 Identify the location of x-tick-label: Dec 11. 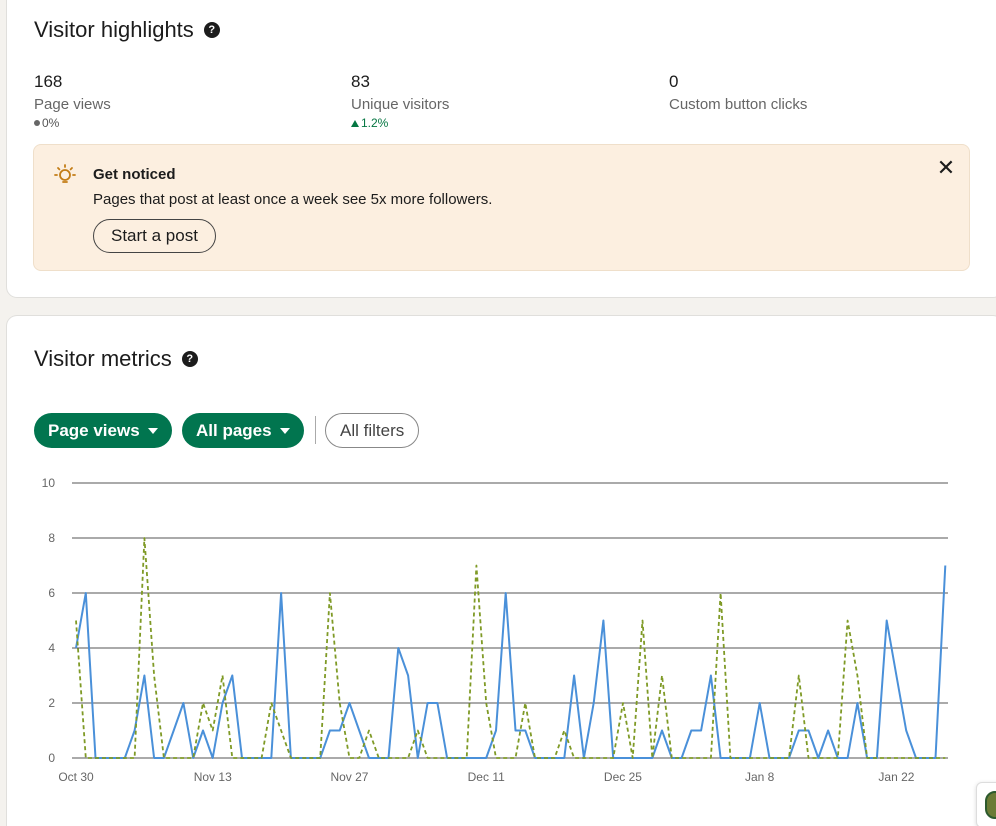
(486, 777).